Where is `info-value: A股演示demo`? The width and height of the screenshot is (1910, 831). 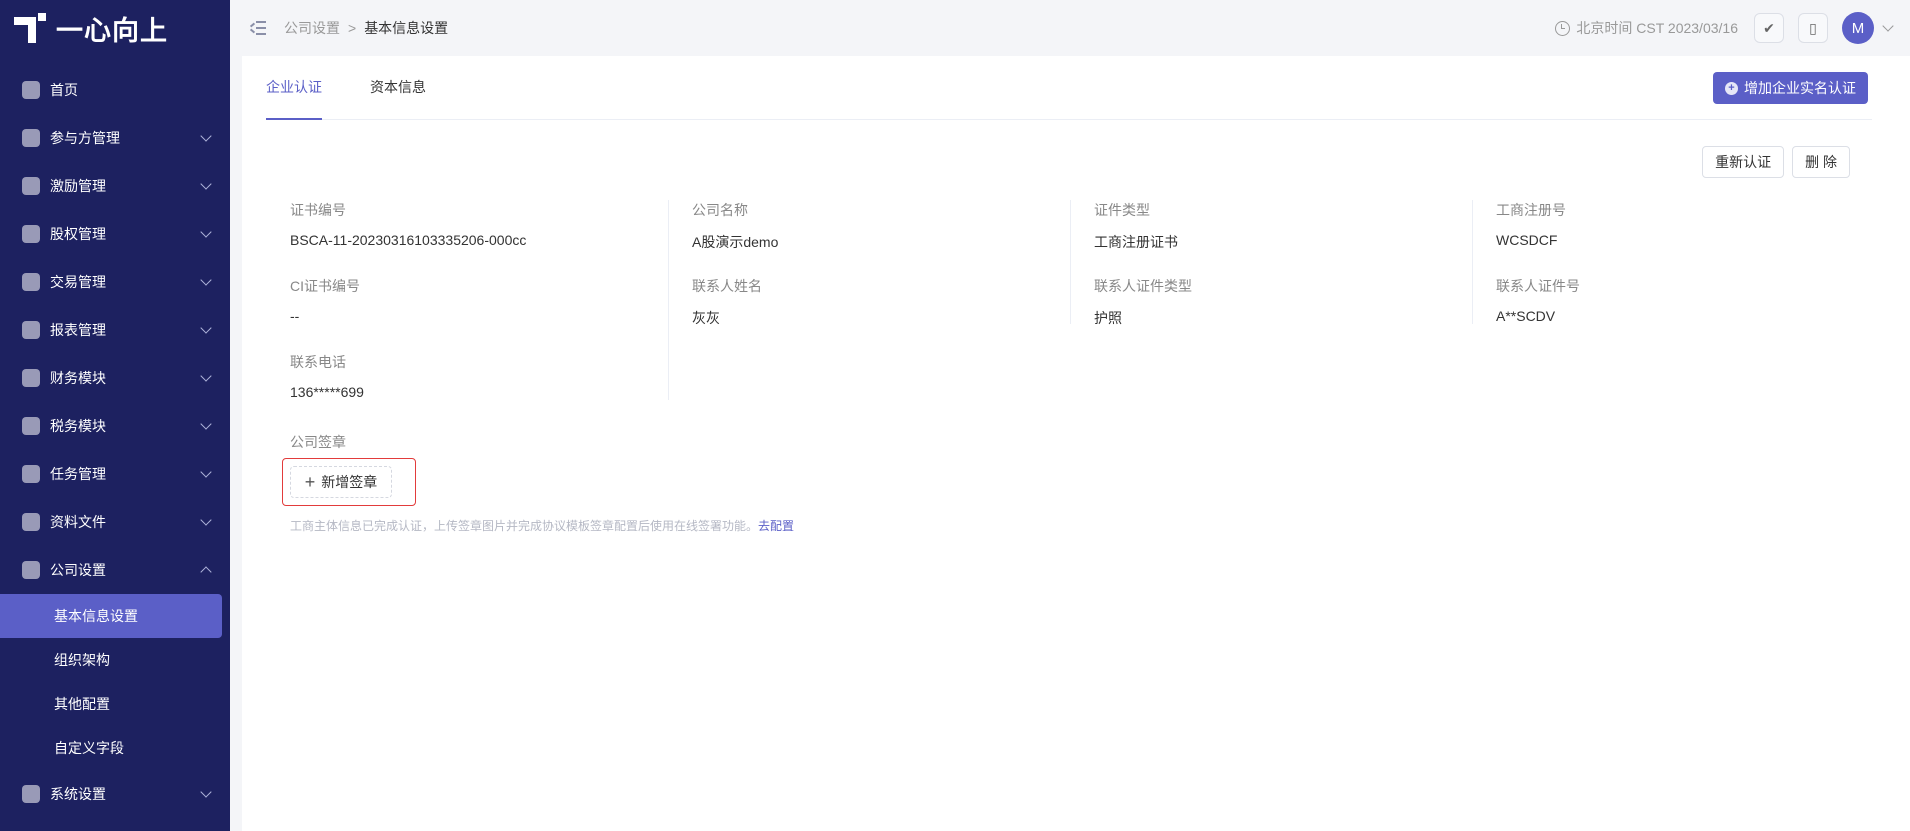 info-value: A股演示demo is located at coordinates (735, 242).